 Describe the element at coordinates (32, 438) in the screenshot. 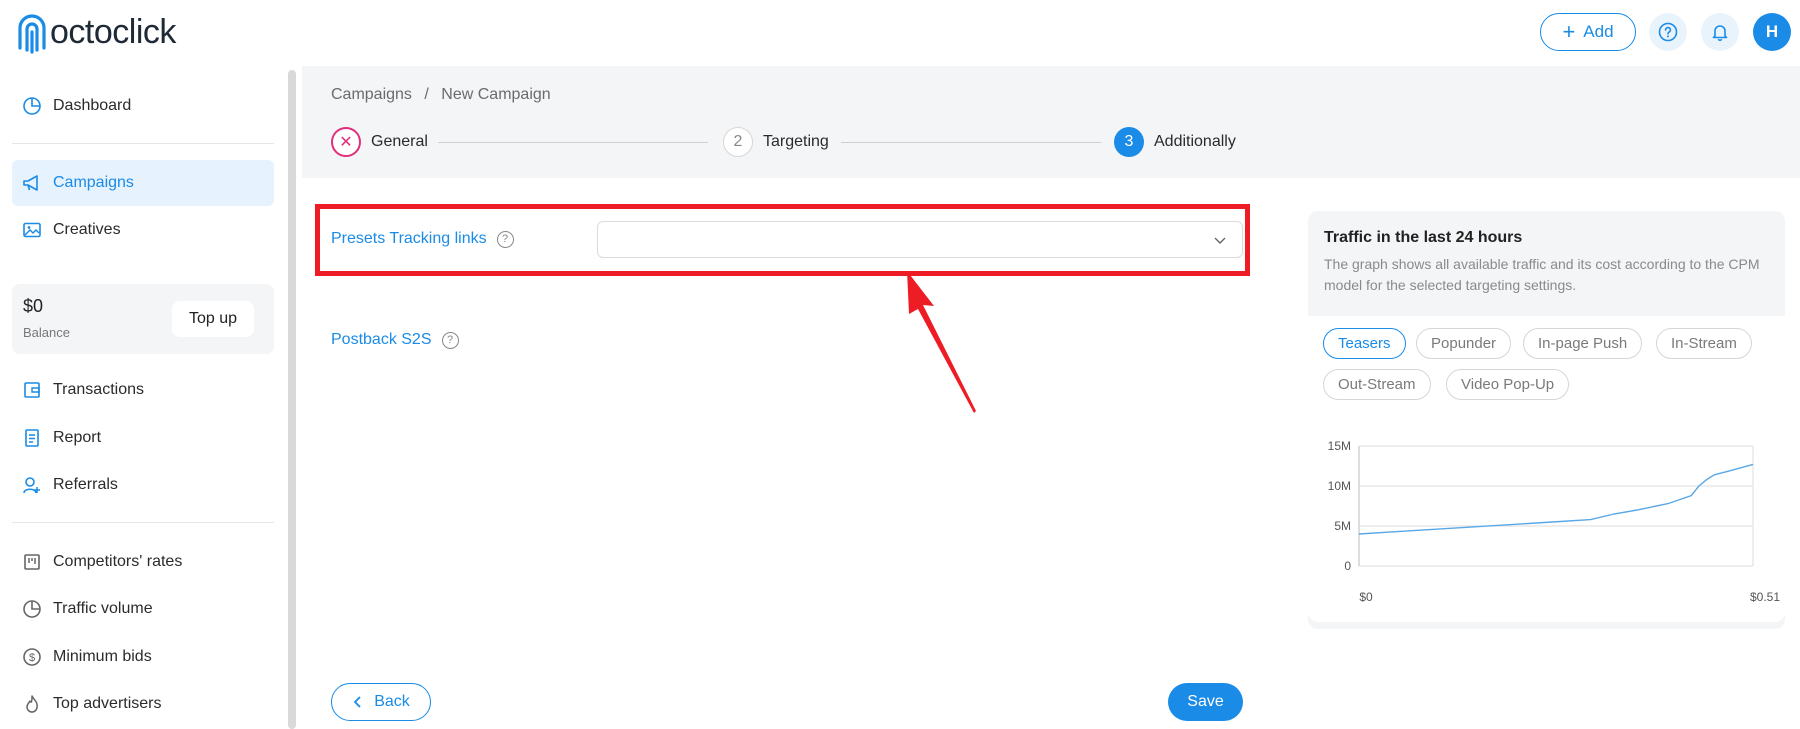

I see `report-icon` at that location.